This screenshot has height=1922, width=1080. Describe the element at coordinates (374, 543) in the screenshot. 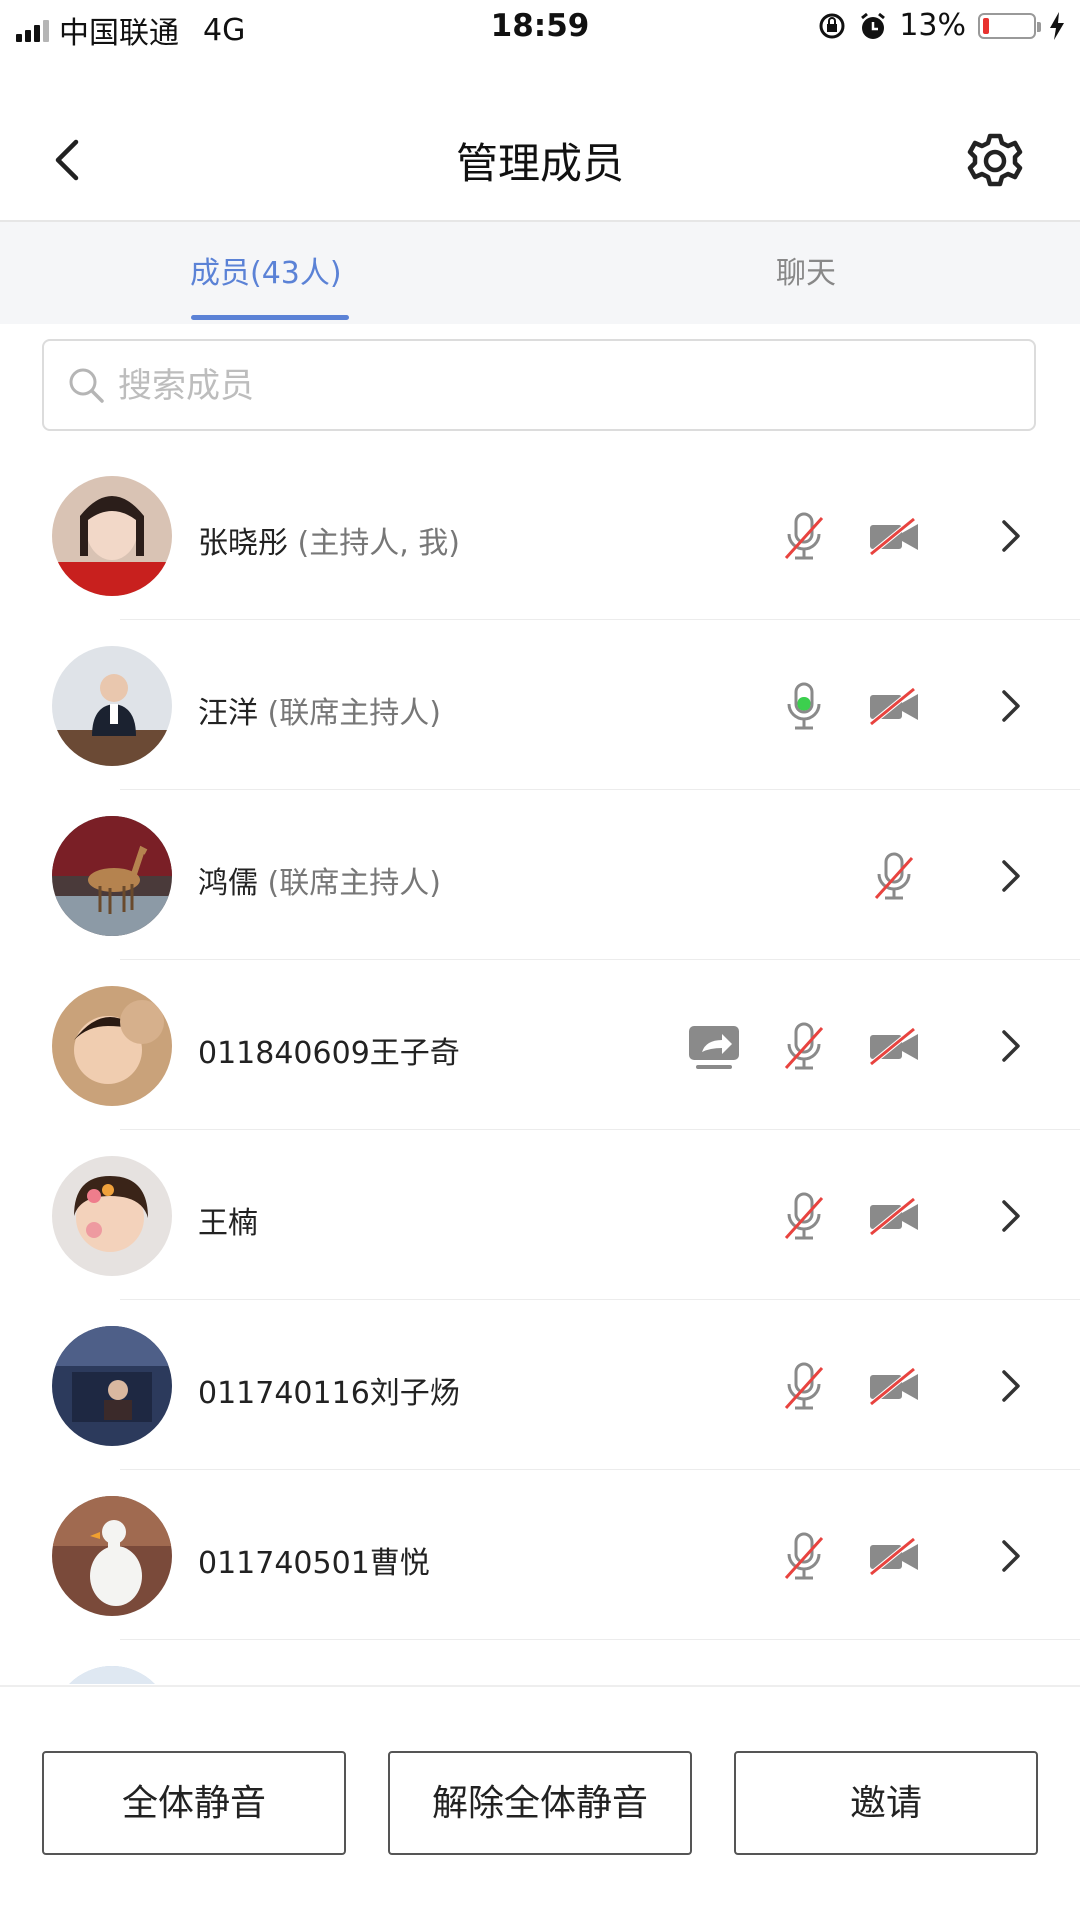

I see `member-role: (主持人, 我)` at that location.